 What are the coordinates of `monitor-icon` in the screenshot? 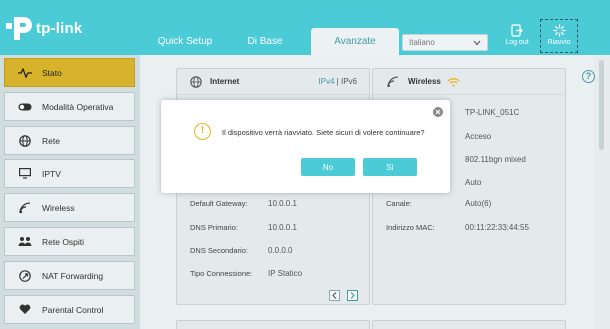 It's located at (25, 174).